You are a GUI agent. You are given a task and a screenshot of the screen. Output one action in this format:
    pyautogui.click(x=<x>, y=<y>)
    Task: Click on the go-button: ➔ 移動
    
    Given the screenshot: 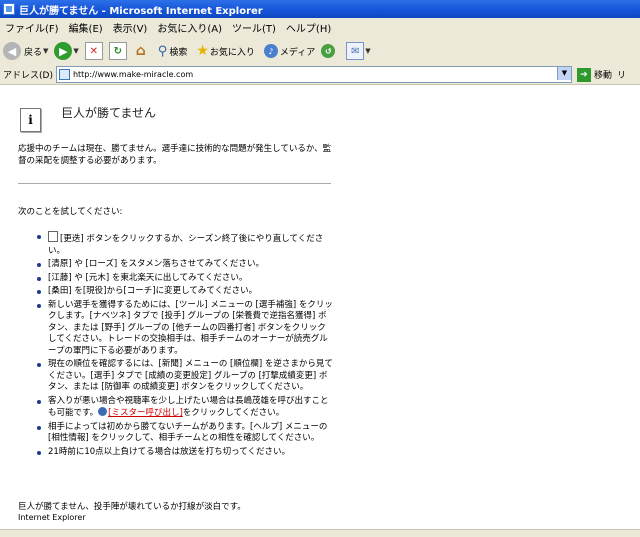 What is the action you would take?
    pyautogui.click(x=594, y=74)
    